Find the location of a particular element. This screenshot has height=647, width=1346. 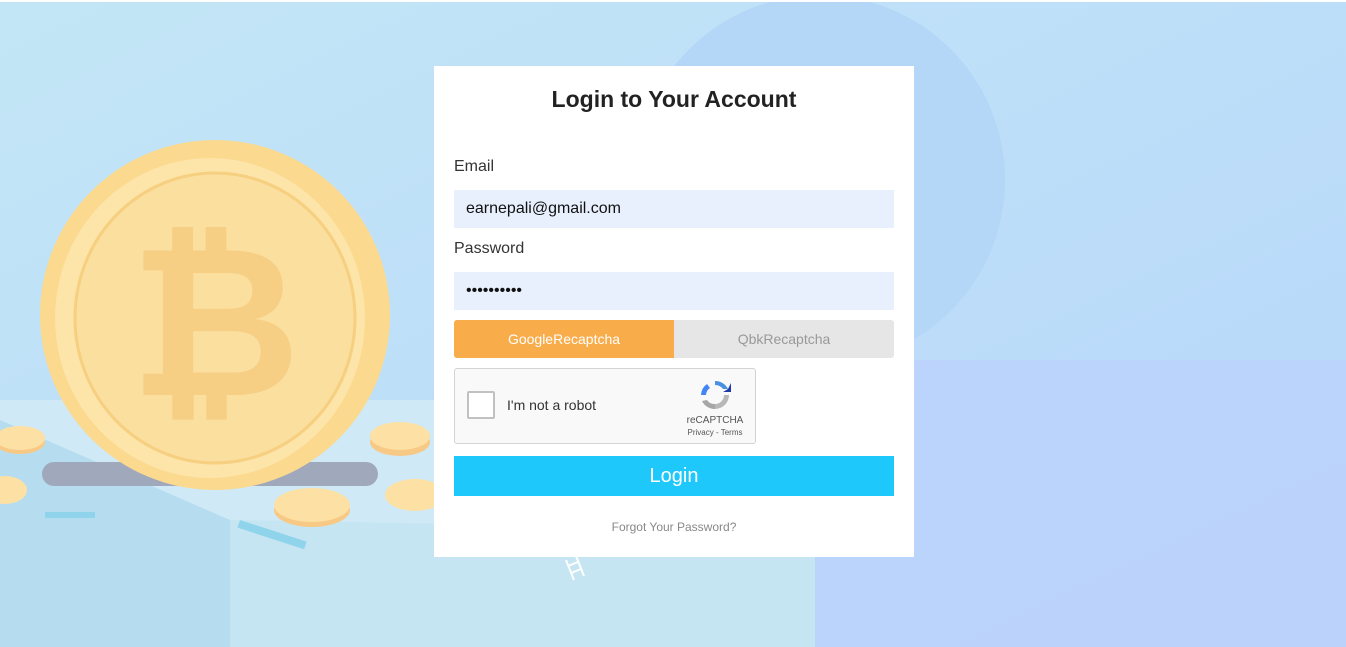

recaptcha-logo-icon is located at coordinates (716, 395).